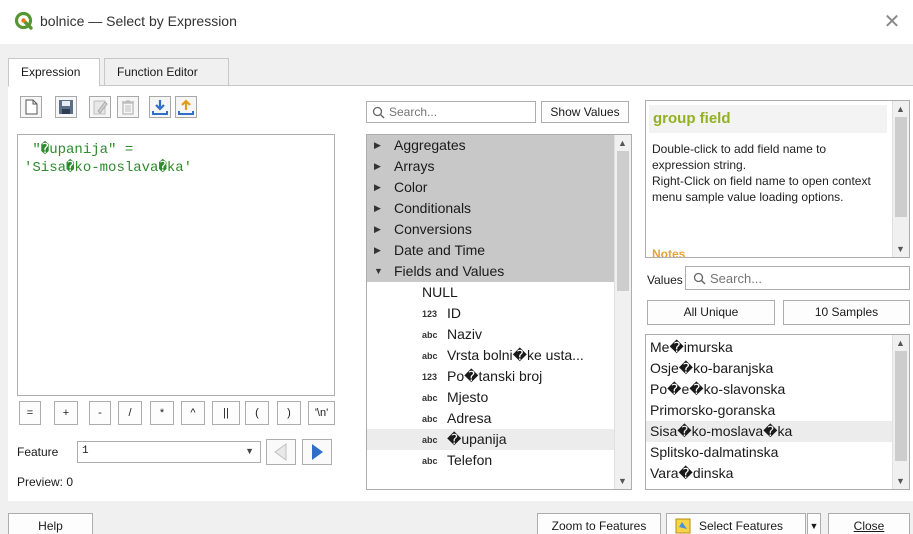 Image resolution: width=913 pixels, height=534 pixels. Describe the element at coordinates (769, 431) in the screenshot. I see `value-list-item: Sisa�ko-moslava�ka` at that location.